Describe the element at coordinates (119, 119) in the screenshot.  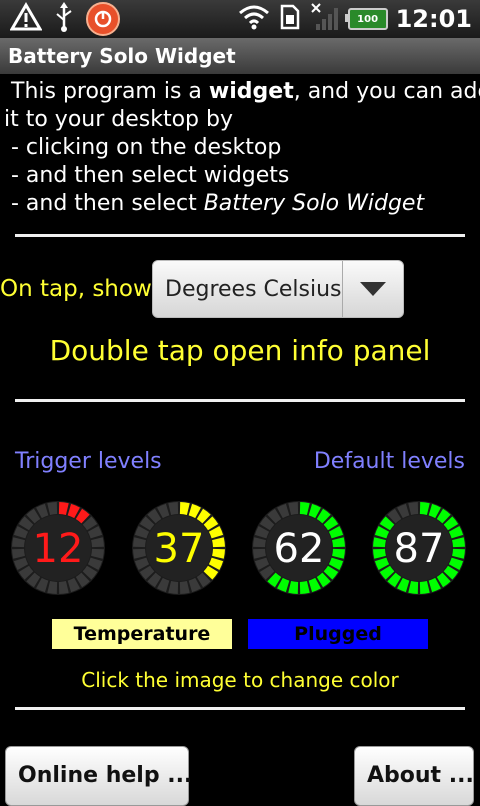
I see `intro-line-2: it to your desktop by` at that location.